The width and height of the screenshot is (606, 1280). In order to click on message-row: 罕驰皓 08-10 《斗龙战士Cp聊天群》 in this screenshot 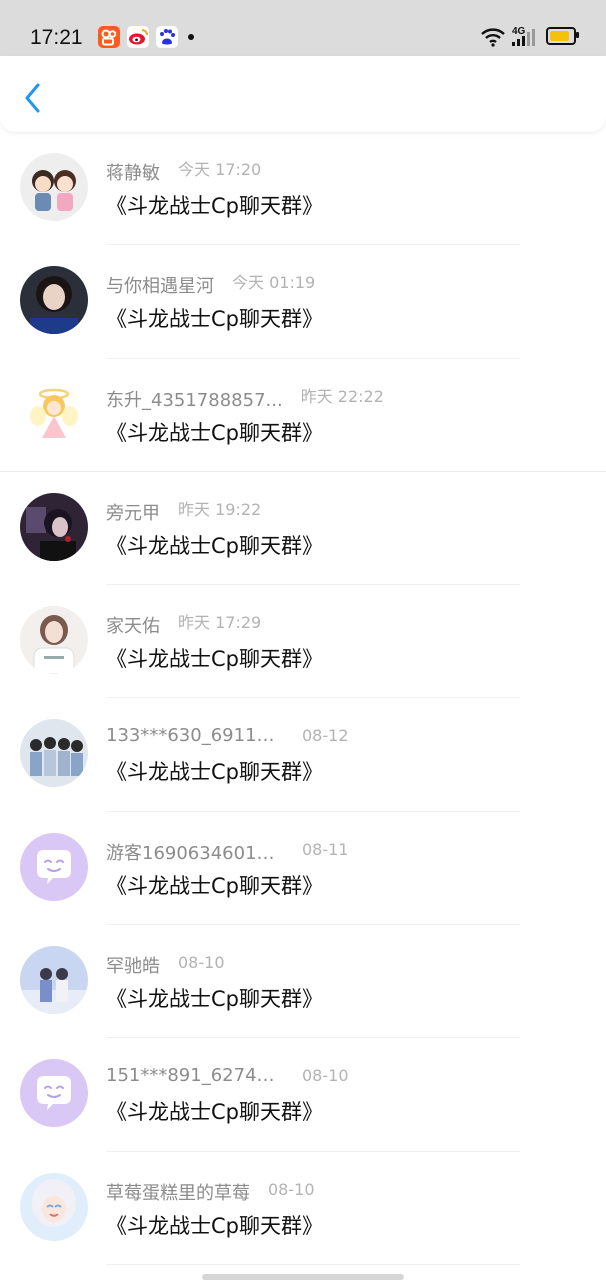, I will do `click(303, 982)`.